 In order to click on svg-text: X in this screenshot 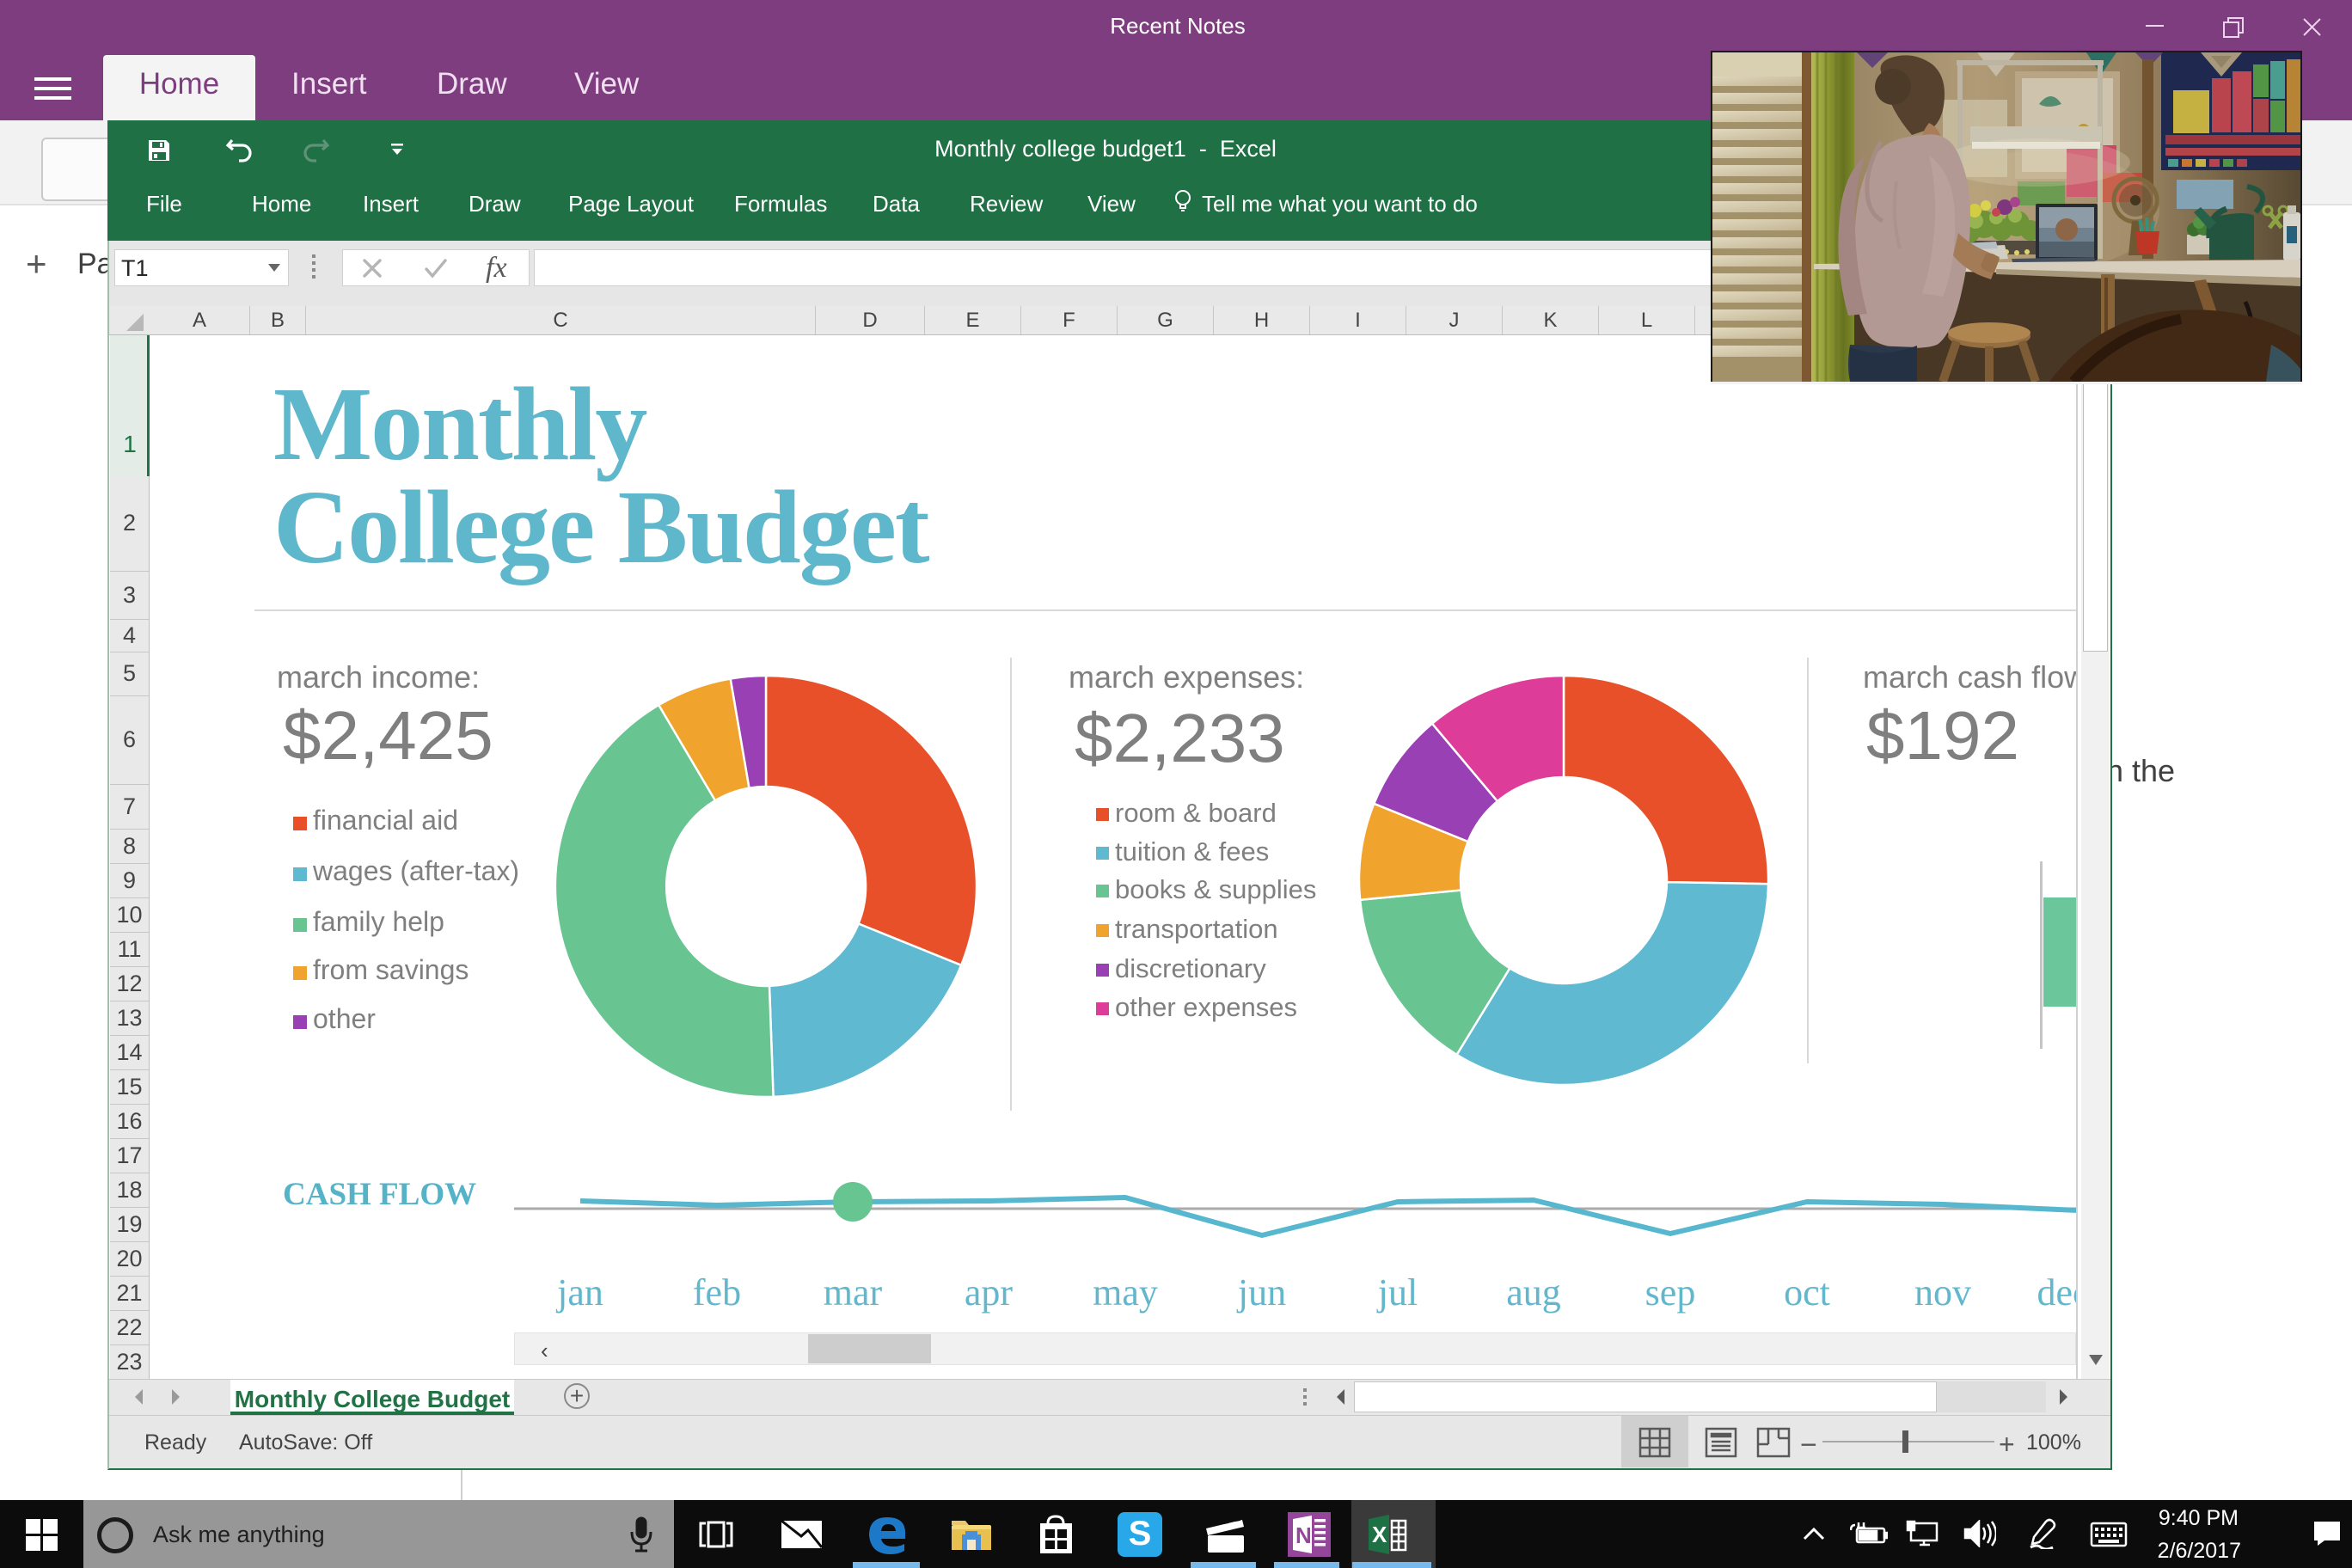, I will do `click(1379, 1534)`.